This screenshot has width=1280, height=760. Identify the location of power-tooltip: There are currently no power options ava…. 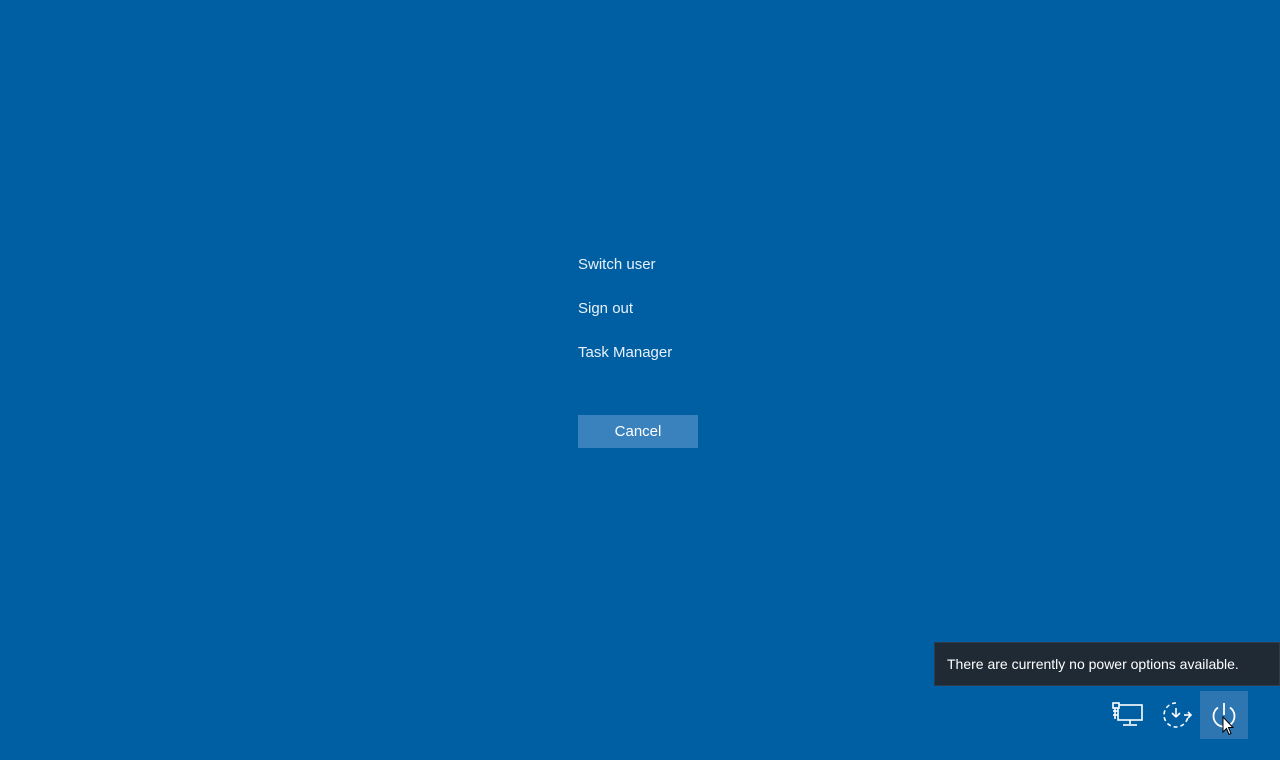
(1107, 664).